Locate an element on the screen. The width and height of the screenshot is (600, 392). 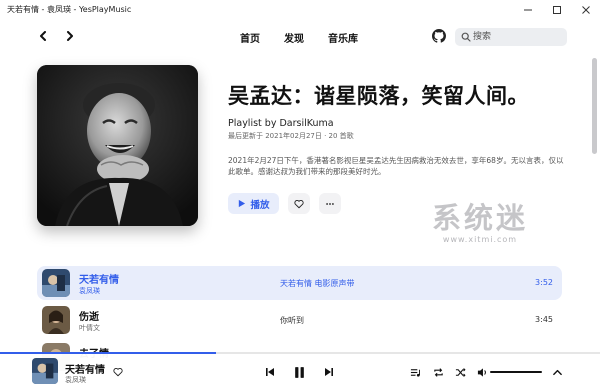
chevron-up-icon is located at coordinates (557, 372).